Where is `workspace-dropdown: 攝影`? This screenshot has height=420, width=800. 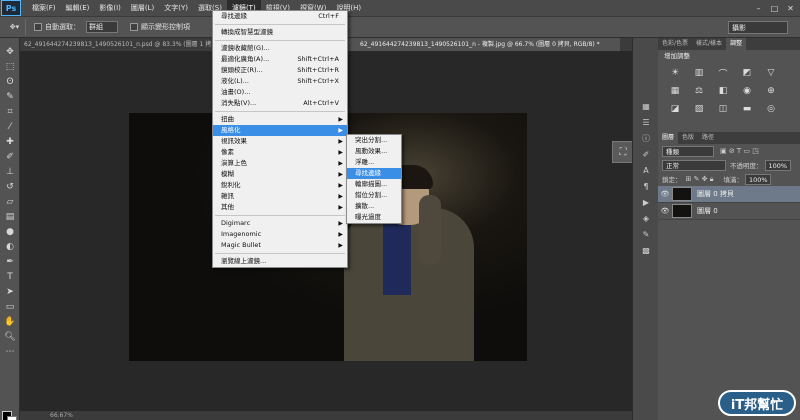 workspace-dropdown: 攝影 is located at coordinates (758, 27).